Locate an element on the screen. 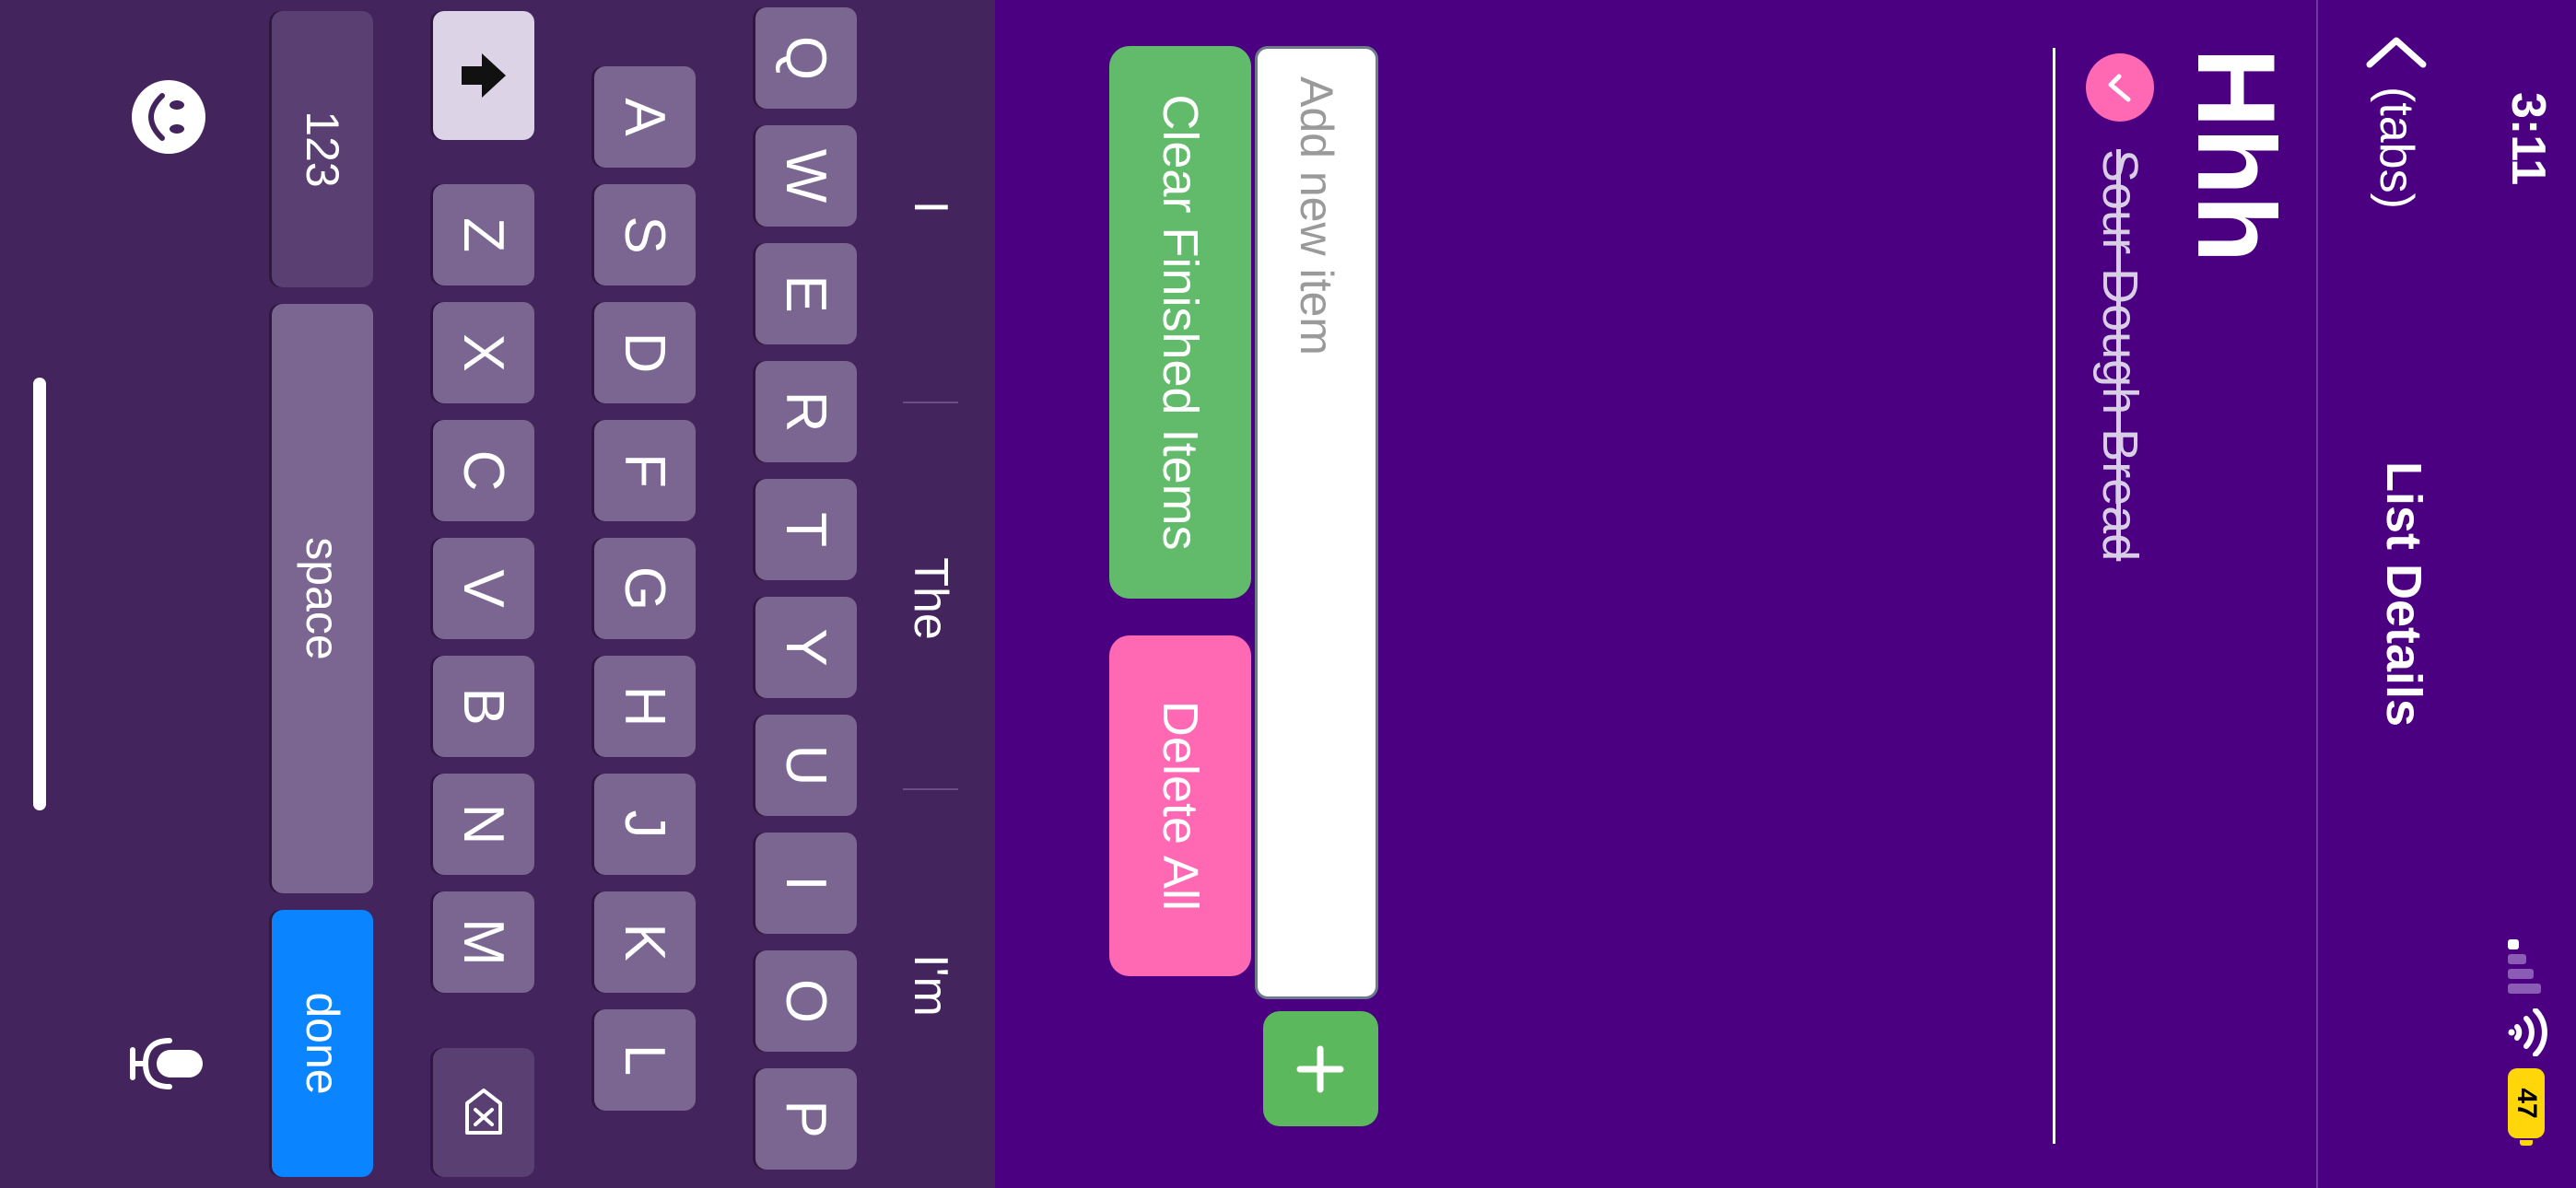 Image resolution: width=2576 pixels, height=1188 pixels. key-s: S is located at coordinates (645, 234).